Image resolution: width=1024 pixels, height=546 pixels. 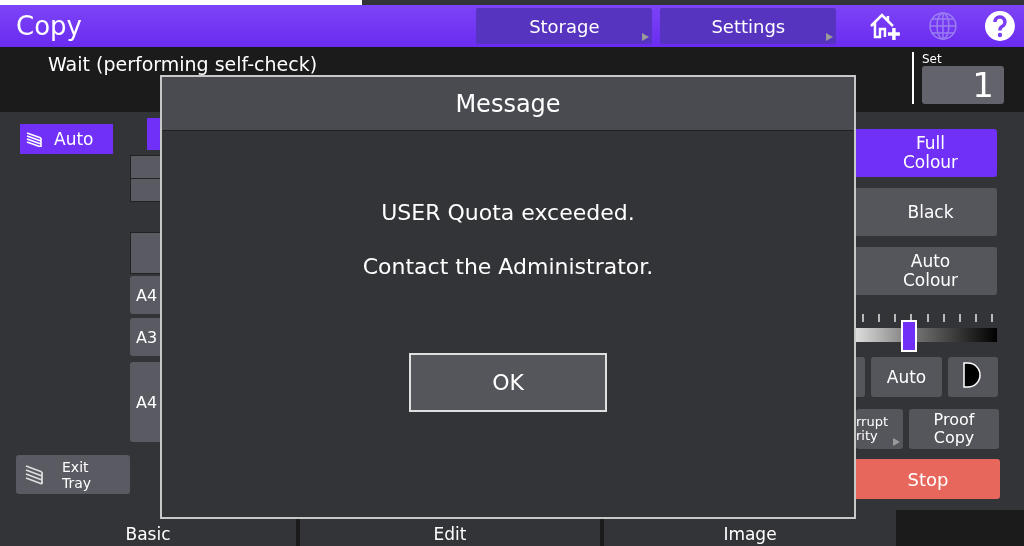 I want to click on menu-button: Settings, so click(x=748, y=26).